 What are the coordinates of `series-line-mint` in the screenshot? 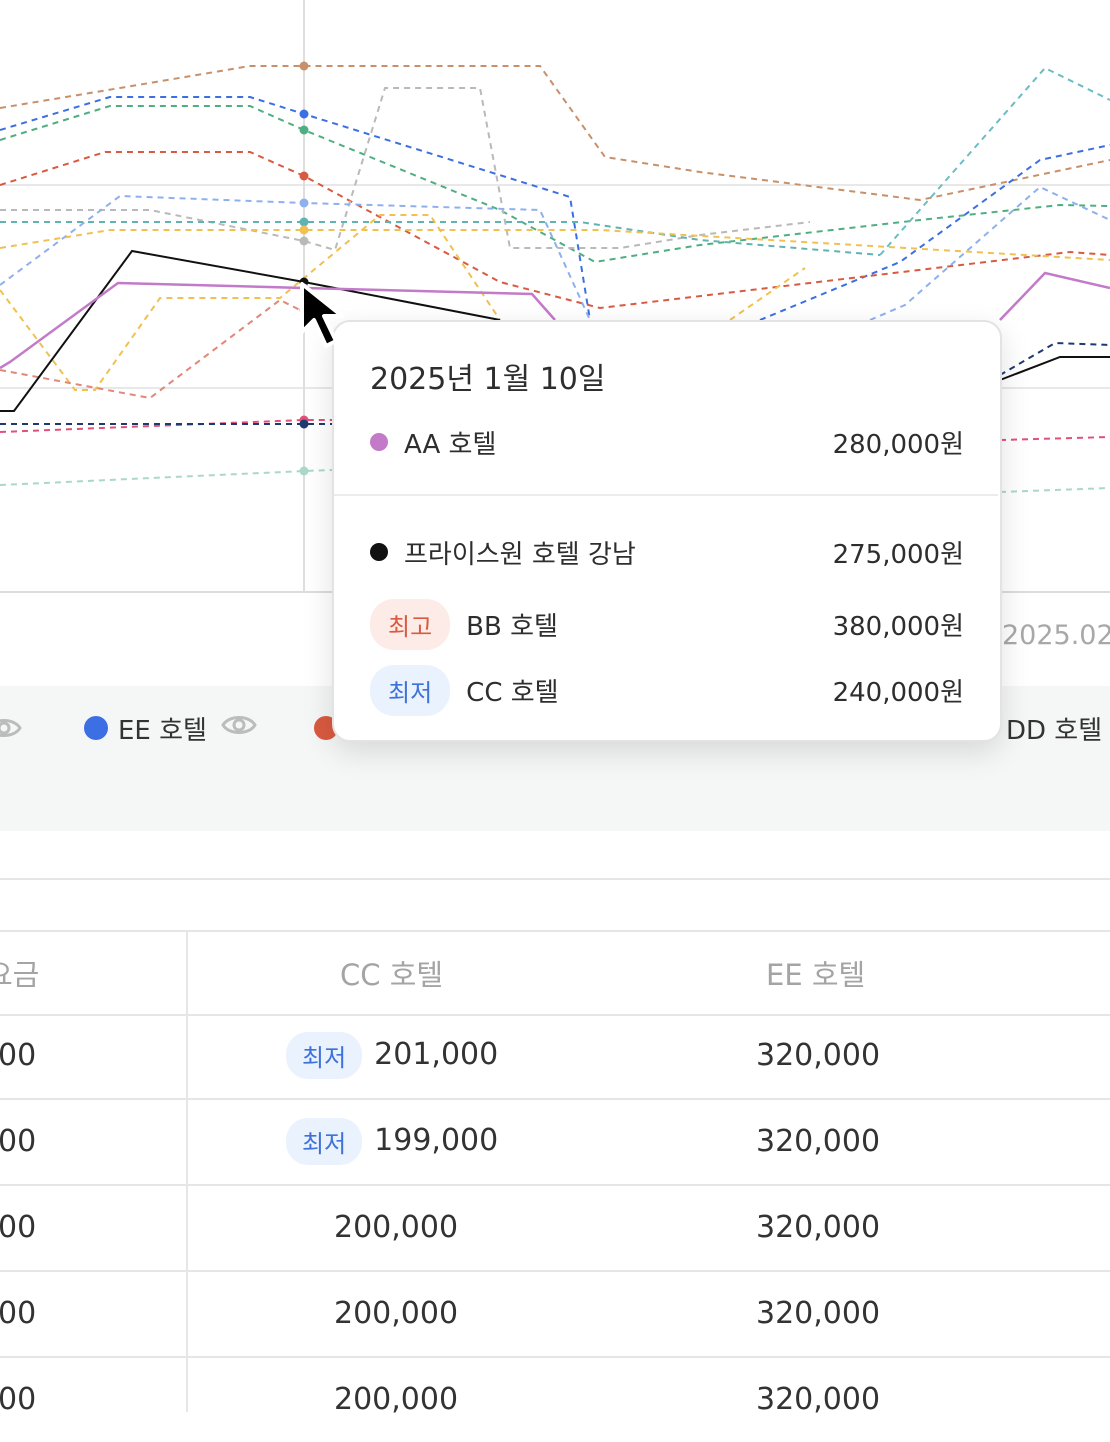 It's located at (166, 477).